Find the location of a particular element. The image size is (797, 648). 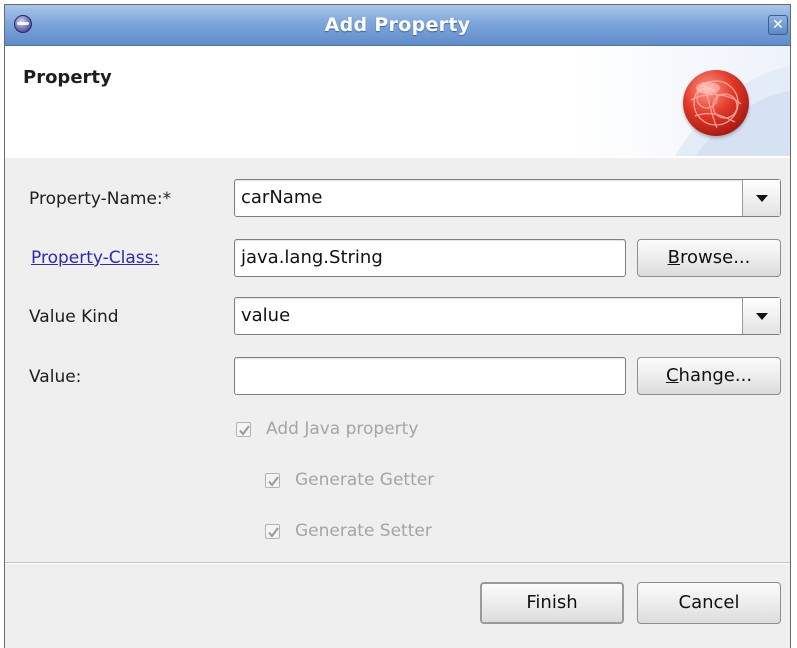

property-name-dropdown-button is located at coordinates (761, 198).